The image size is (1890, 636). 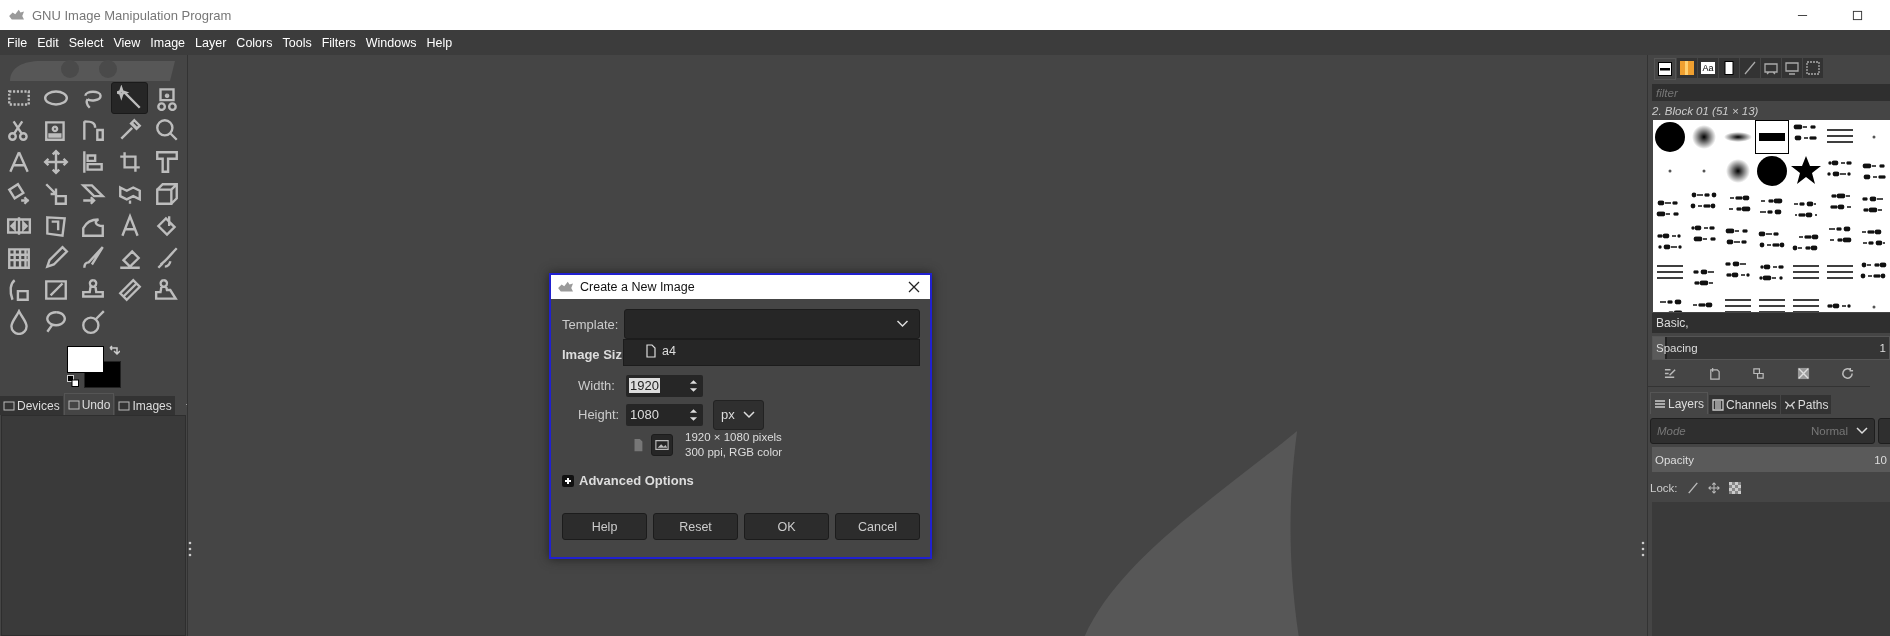 What do you see at coordinates (132, 15) in the screenshot?
I see `window-title: GNU Image Manipulation Program` at bounding box center [132, 15].